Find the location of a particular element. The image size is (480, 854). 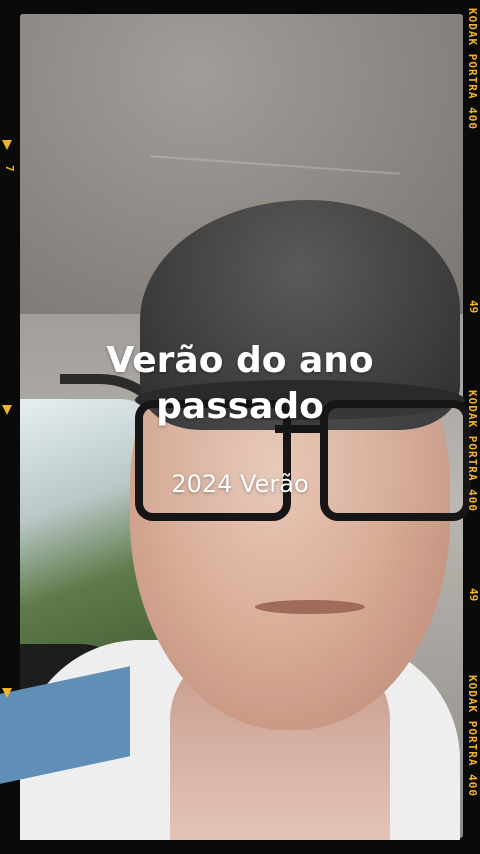

overlay-title: Verão do ano passado is located at coordinates (240, 383).